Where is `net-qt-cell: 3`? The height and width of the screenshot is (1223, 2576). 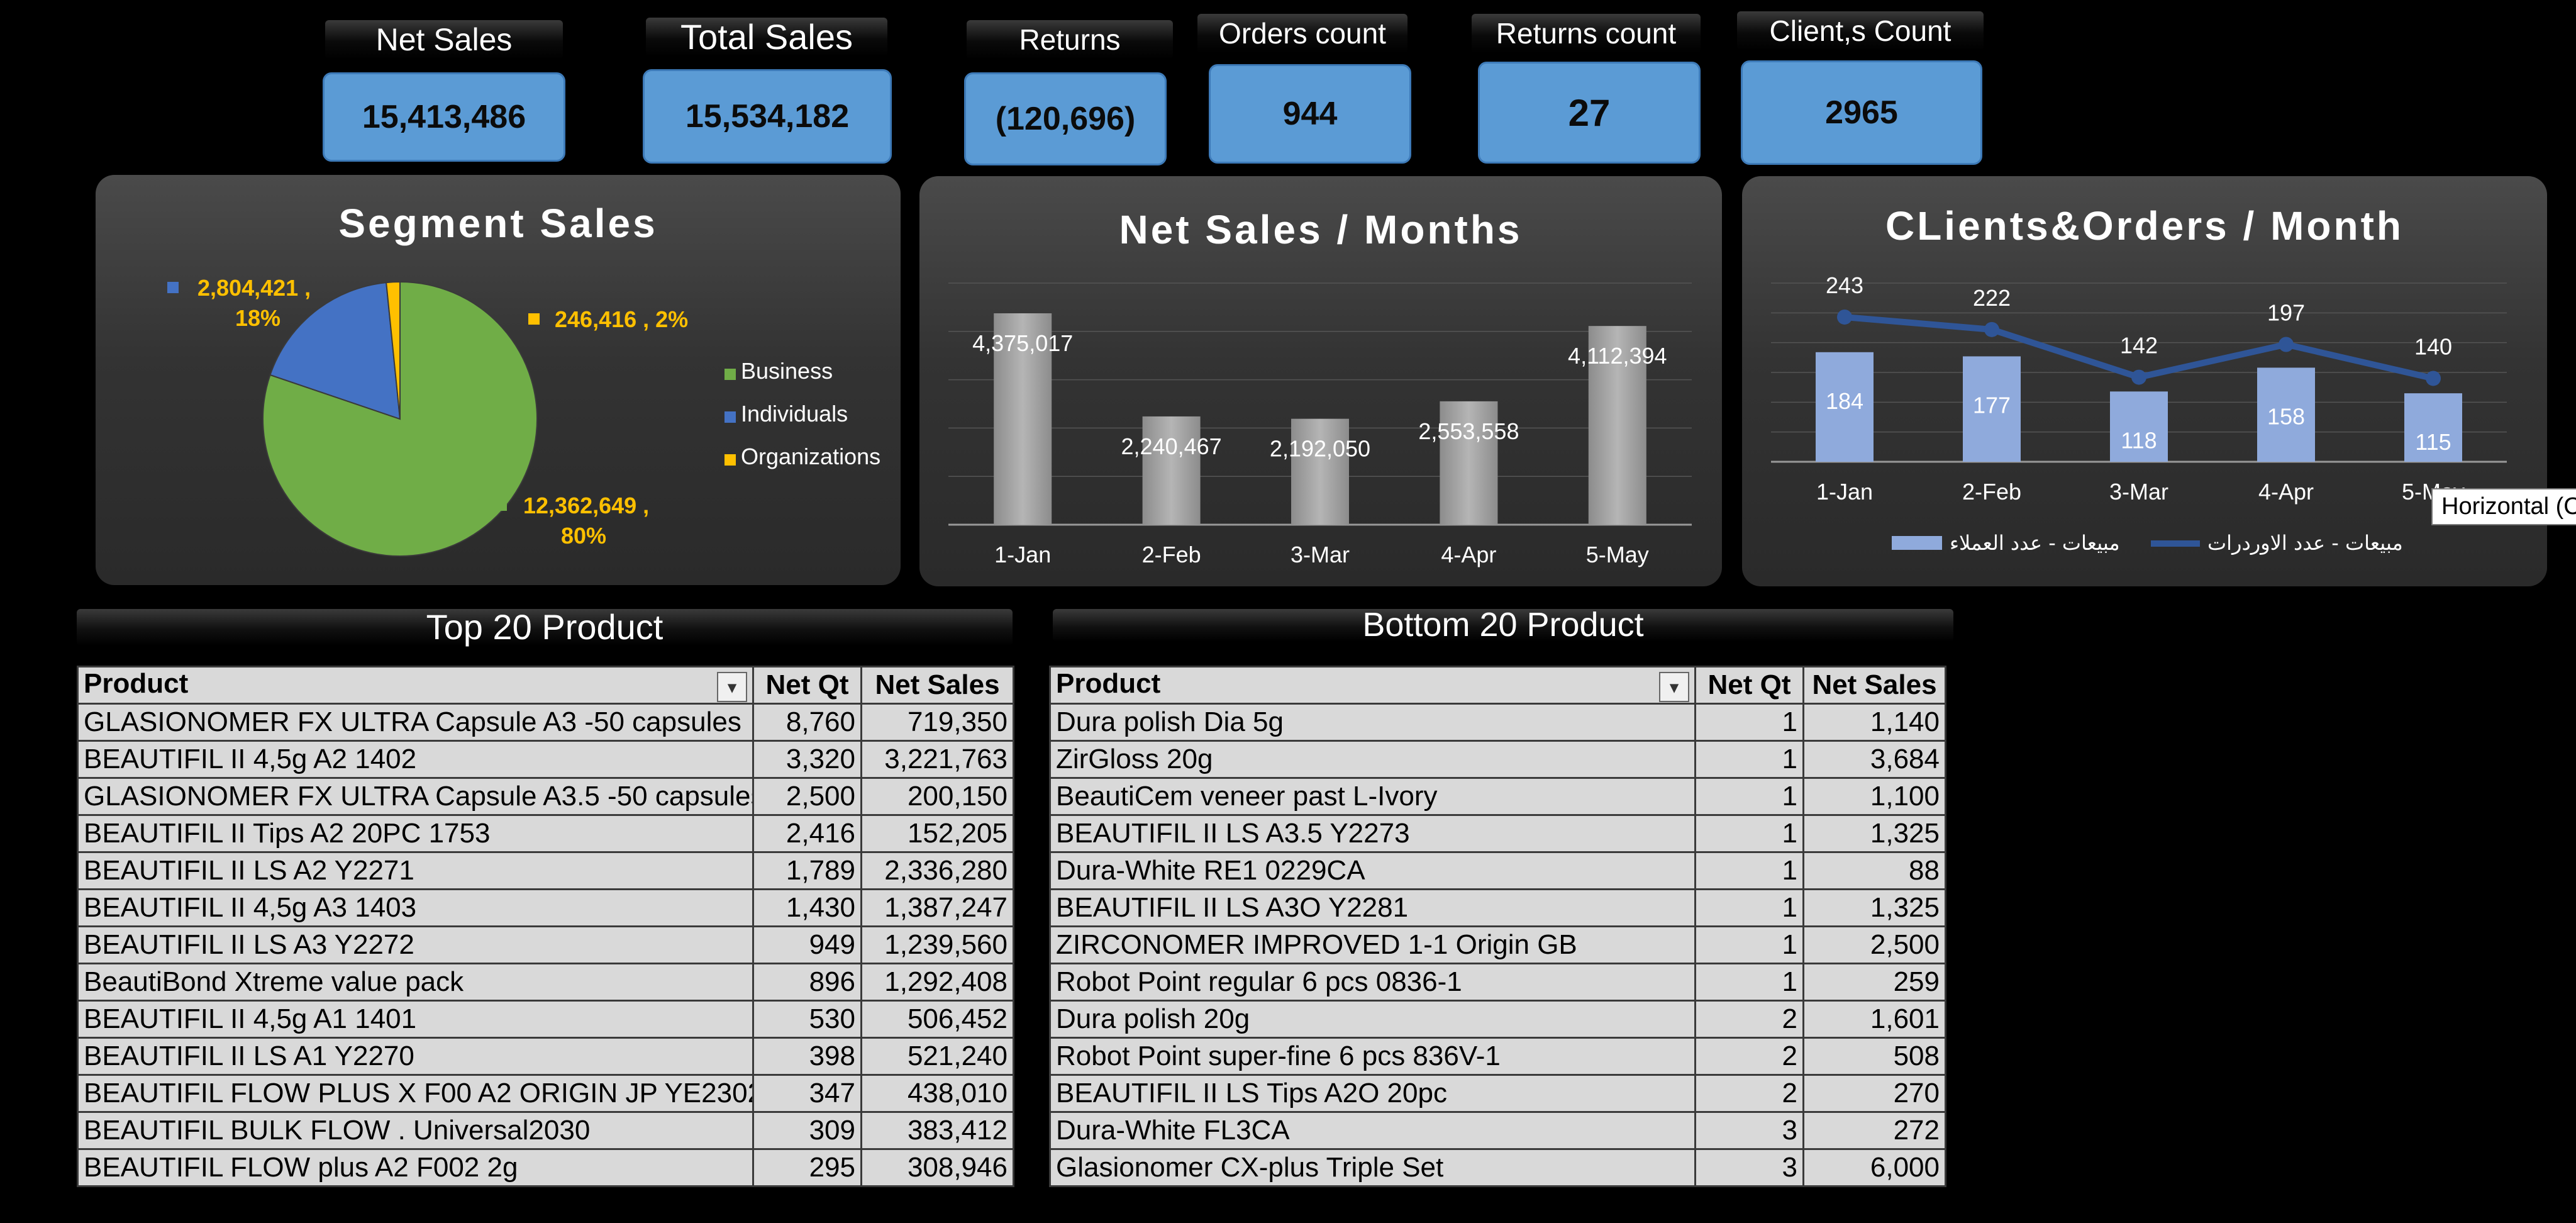
net-qt-cell: 3 is located at coordinates (1749, 1130).